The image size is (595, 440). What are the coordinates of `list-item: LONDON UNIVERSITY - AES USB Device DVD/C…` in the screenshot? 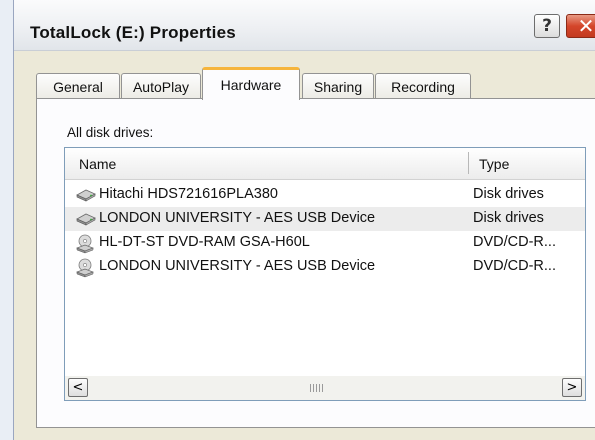 It's located at (325, 267).